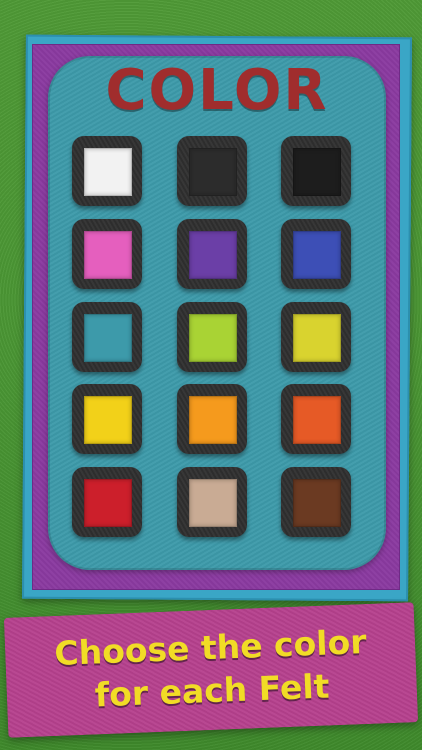 The height and width of the screenshot is (750, 422). I want to click on color-swatch-r2-c1, so click(107, 254).